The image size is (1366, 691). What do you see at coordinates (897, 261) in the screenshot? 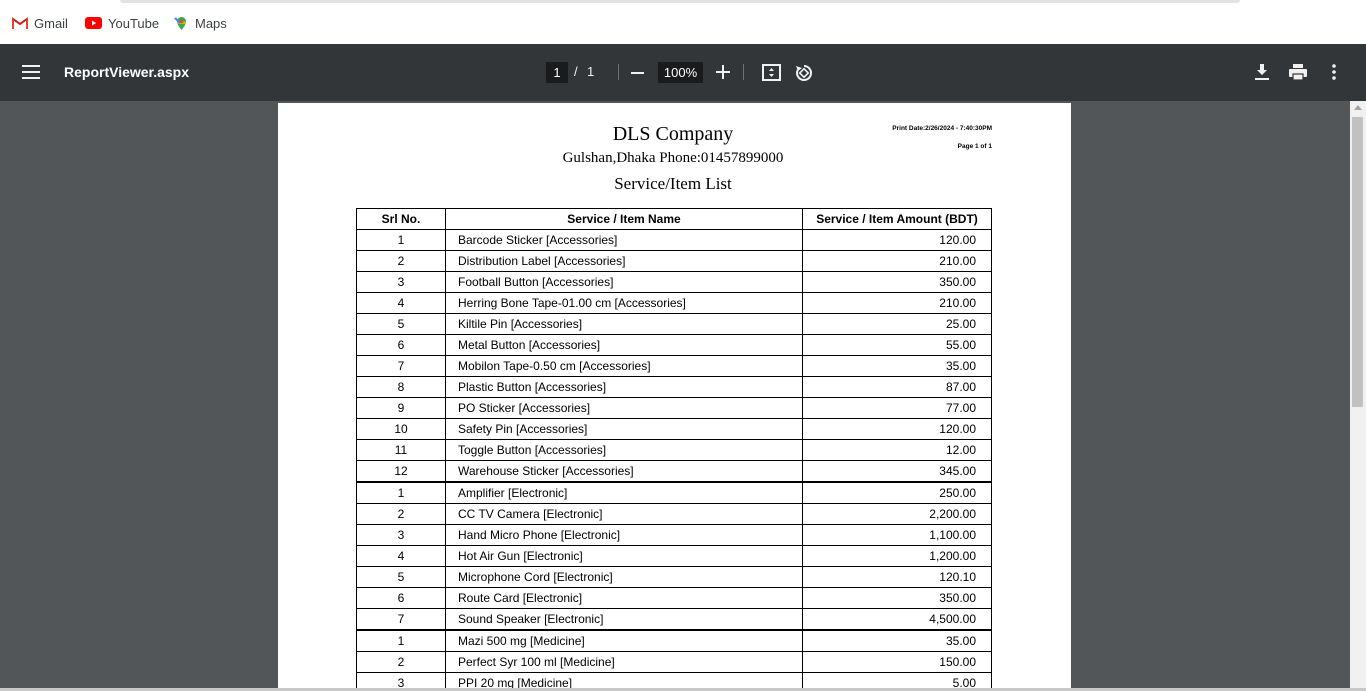
I see `cell-amount: 210.00` at bounding box center [897, 261].